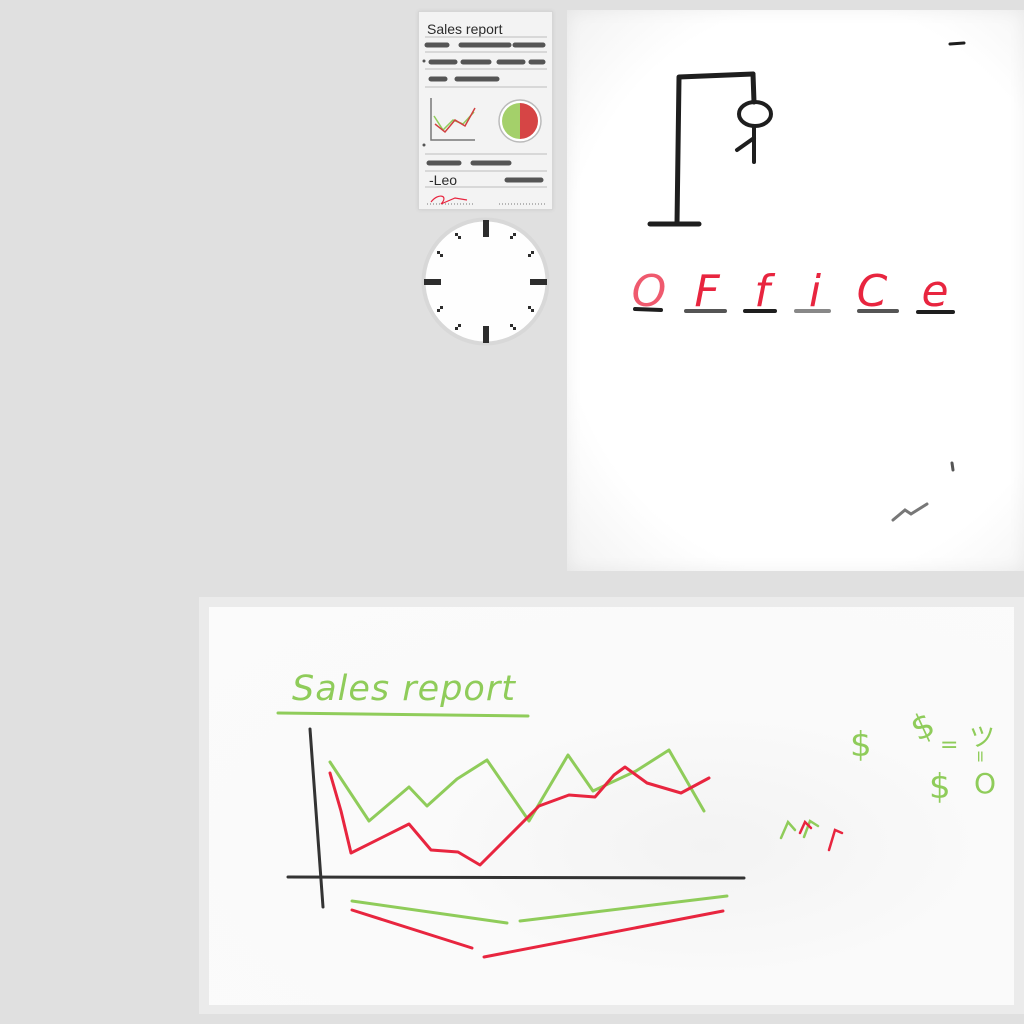 This screenshot has height=1024, width=1024. Describe the element at coordinates (982, 738) in the screenshot. I see `happy-face: ツ` at that location.